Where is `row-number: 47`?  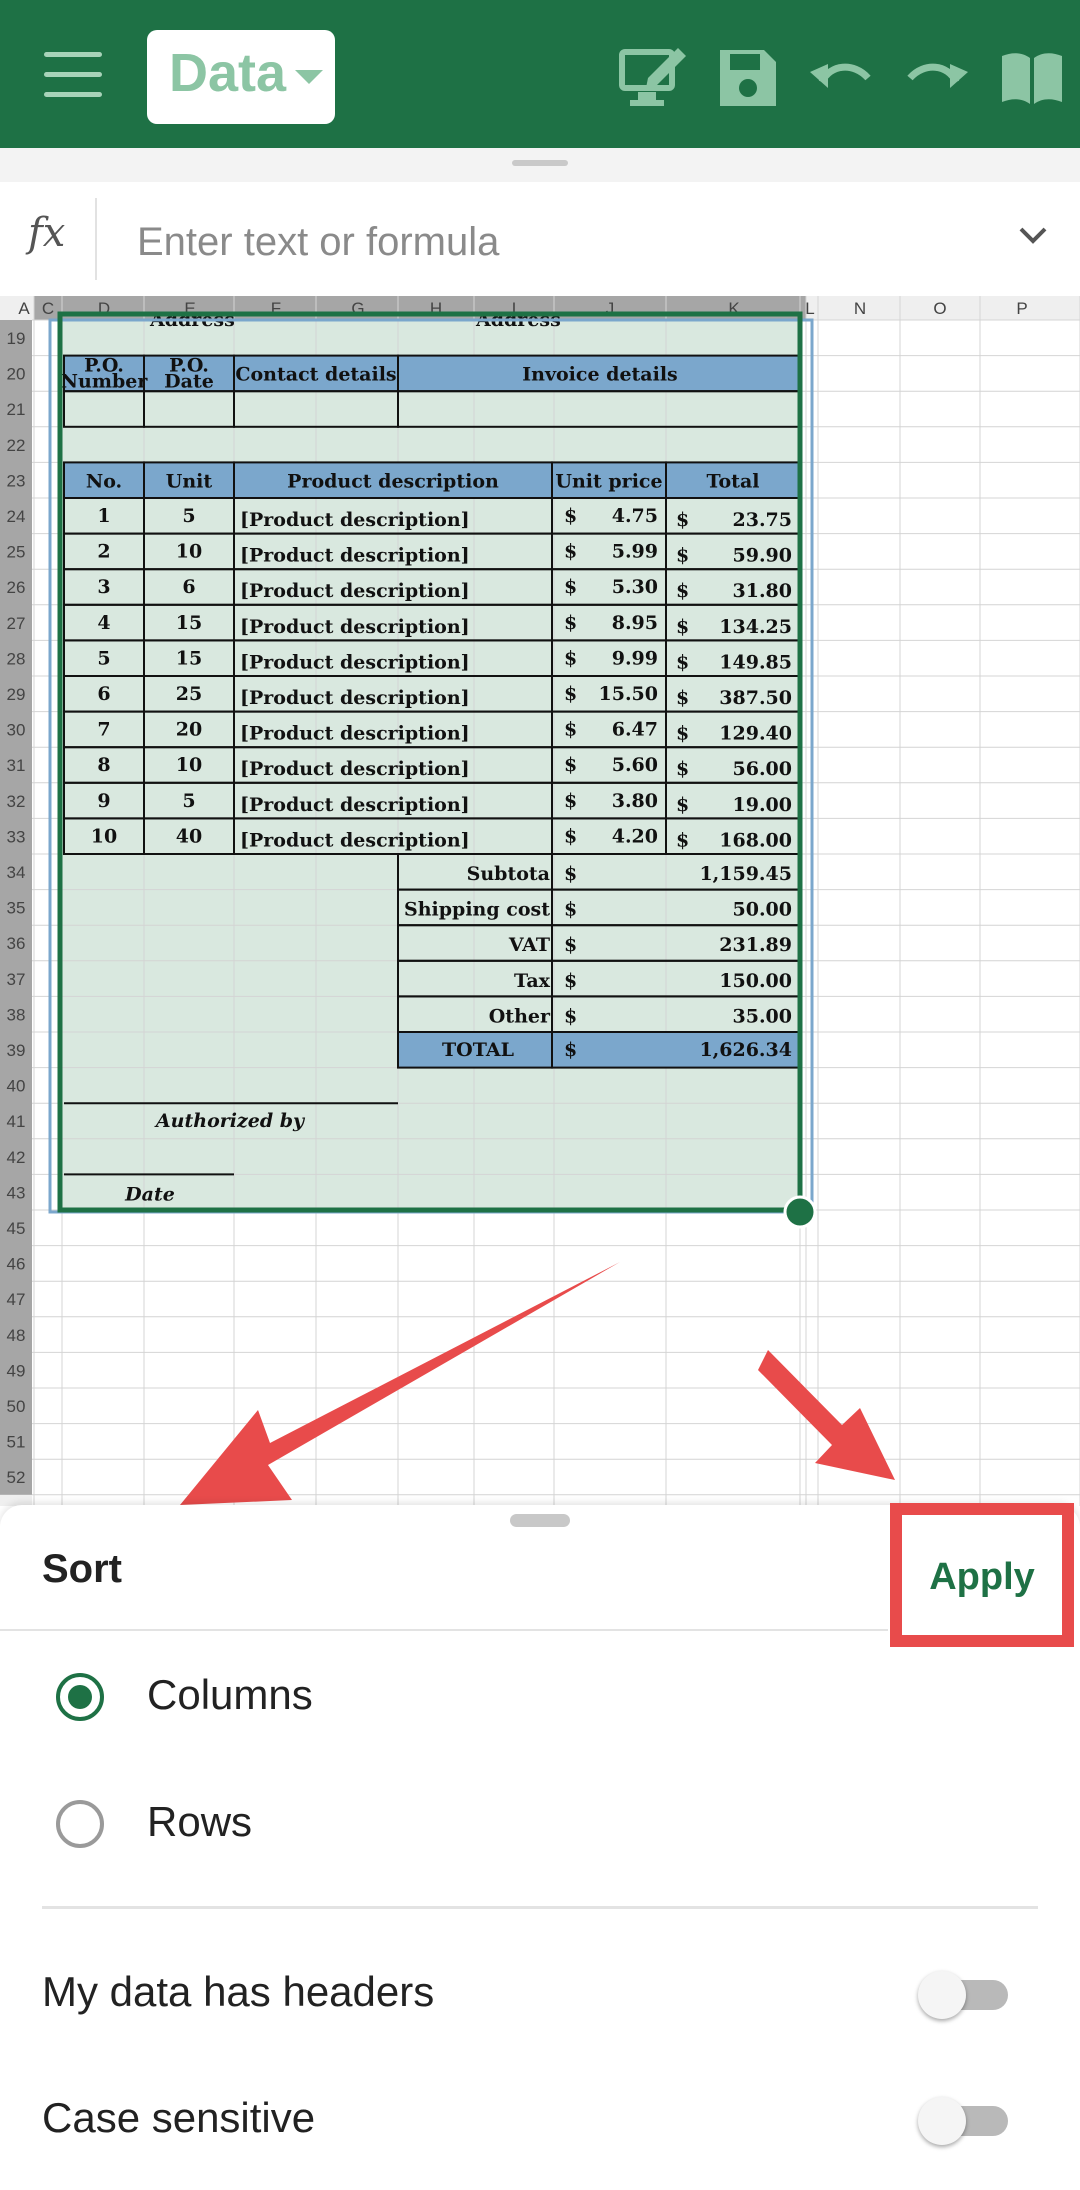
row-number: 47 is located at coordinates (16, 1299).